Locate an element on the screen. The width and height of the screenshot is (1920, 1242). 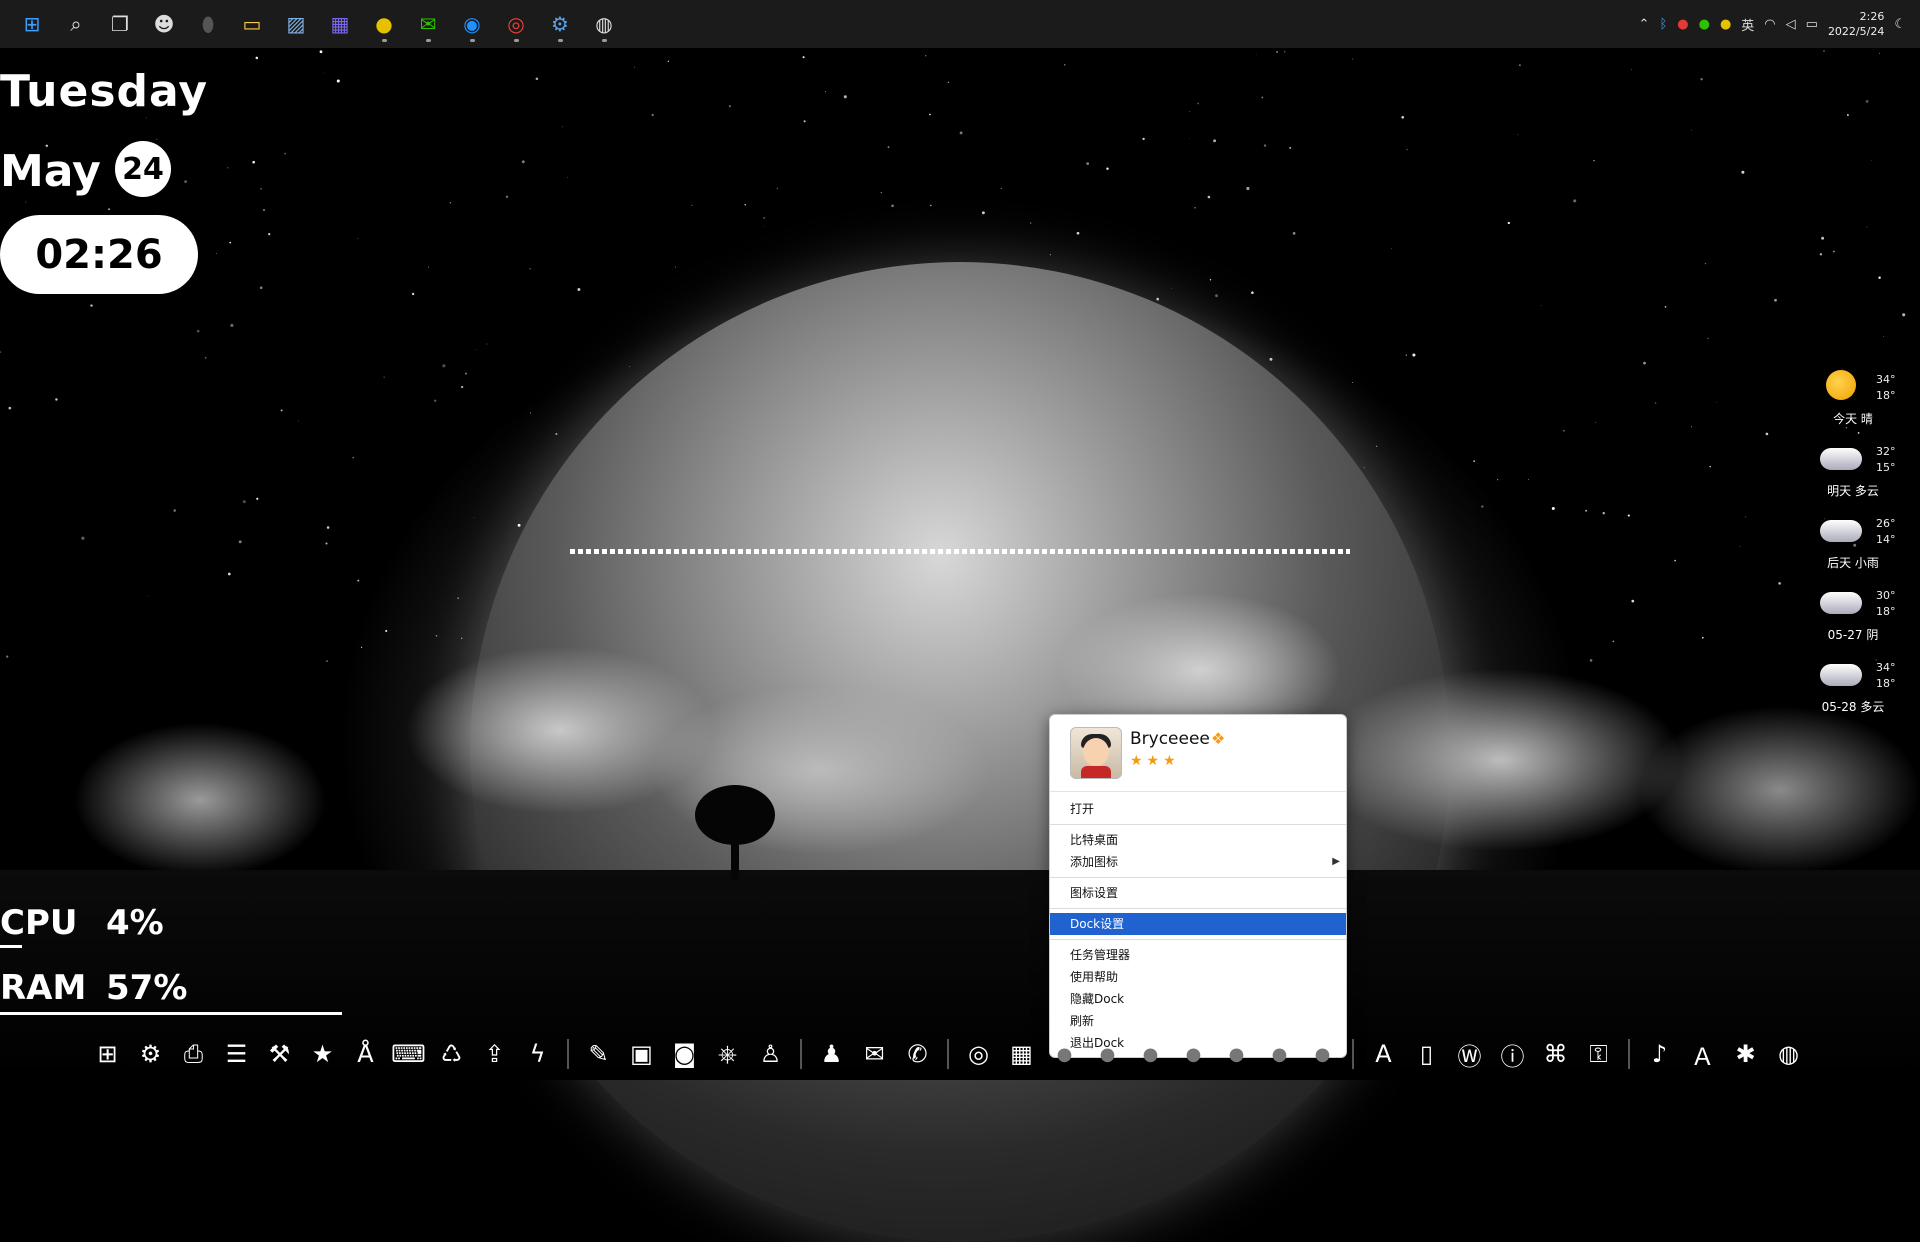
menu-item: 刷新 is located at coordinates (1198, 1021).